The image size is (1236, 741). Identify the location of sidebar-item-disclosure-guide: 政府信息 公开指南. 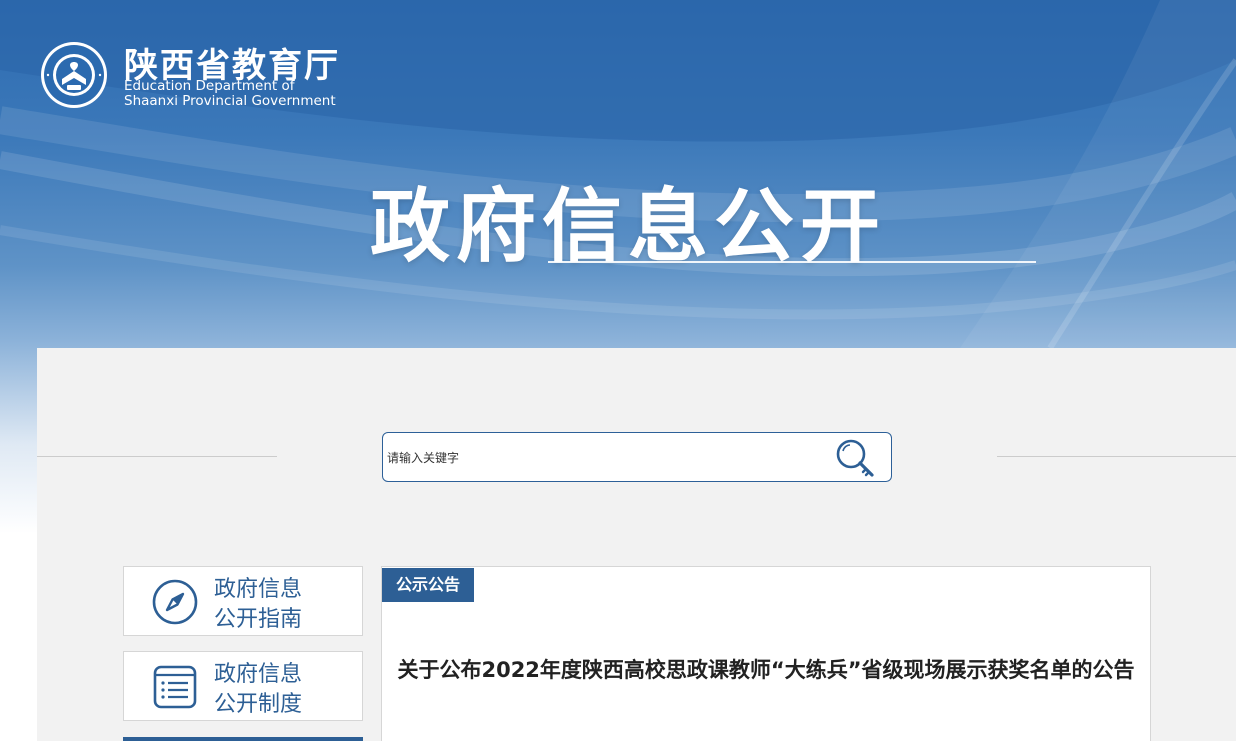
(243, 601).